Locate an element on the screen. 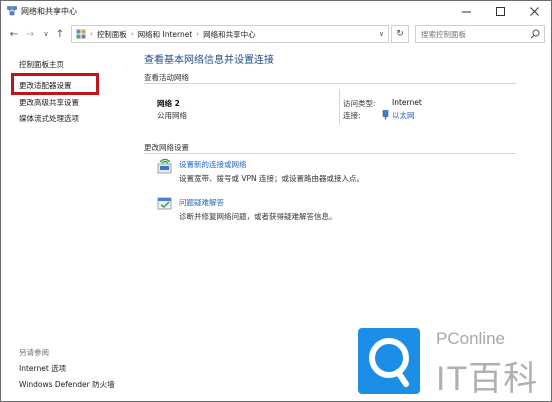 The width and height of the screenshot is (552, 402). arrow-right-icon: → is located at coordinates (30, 34).